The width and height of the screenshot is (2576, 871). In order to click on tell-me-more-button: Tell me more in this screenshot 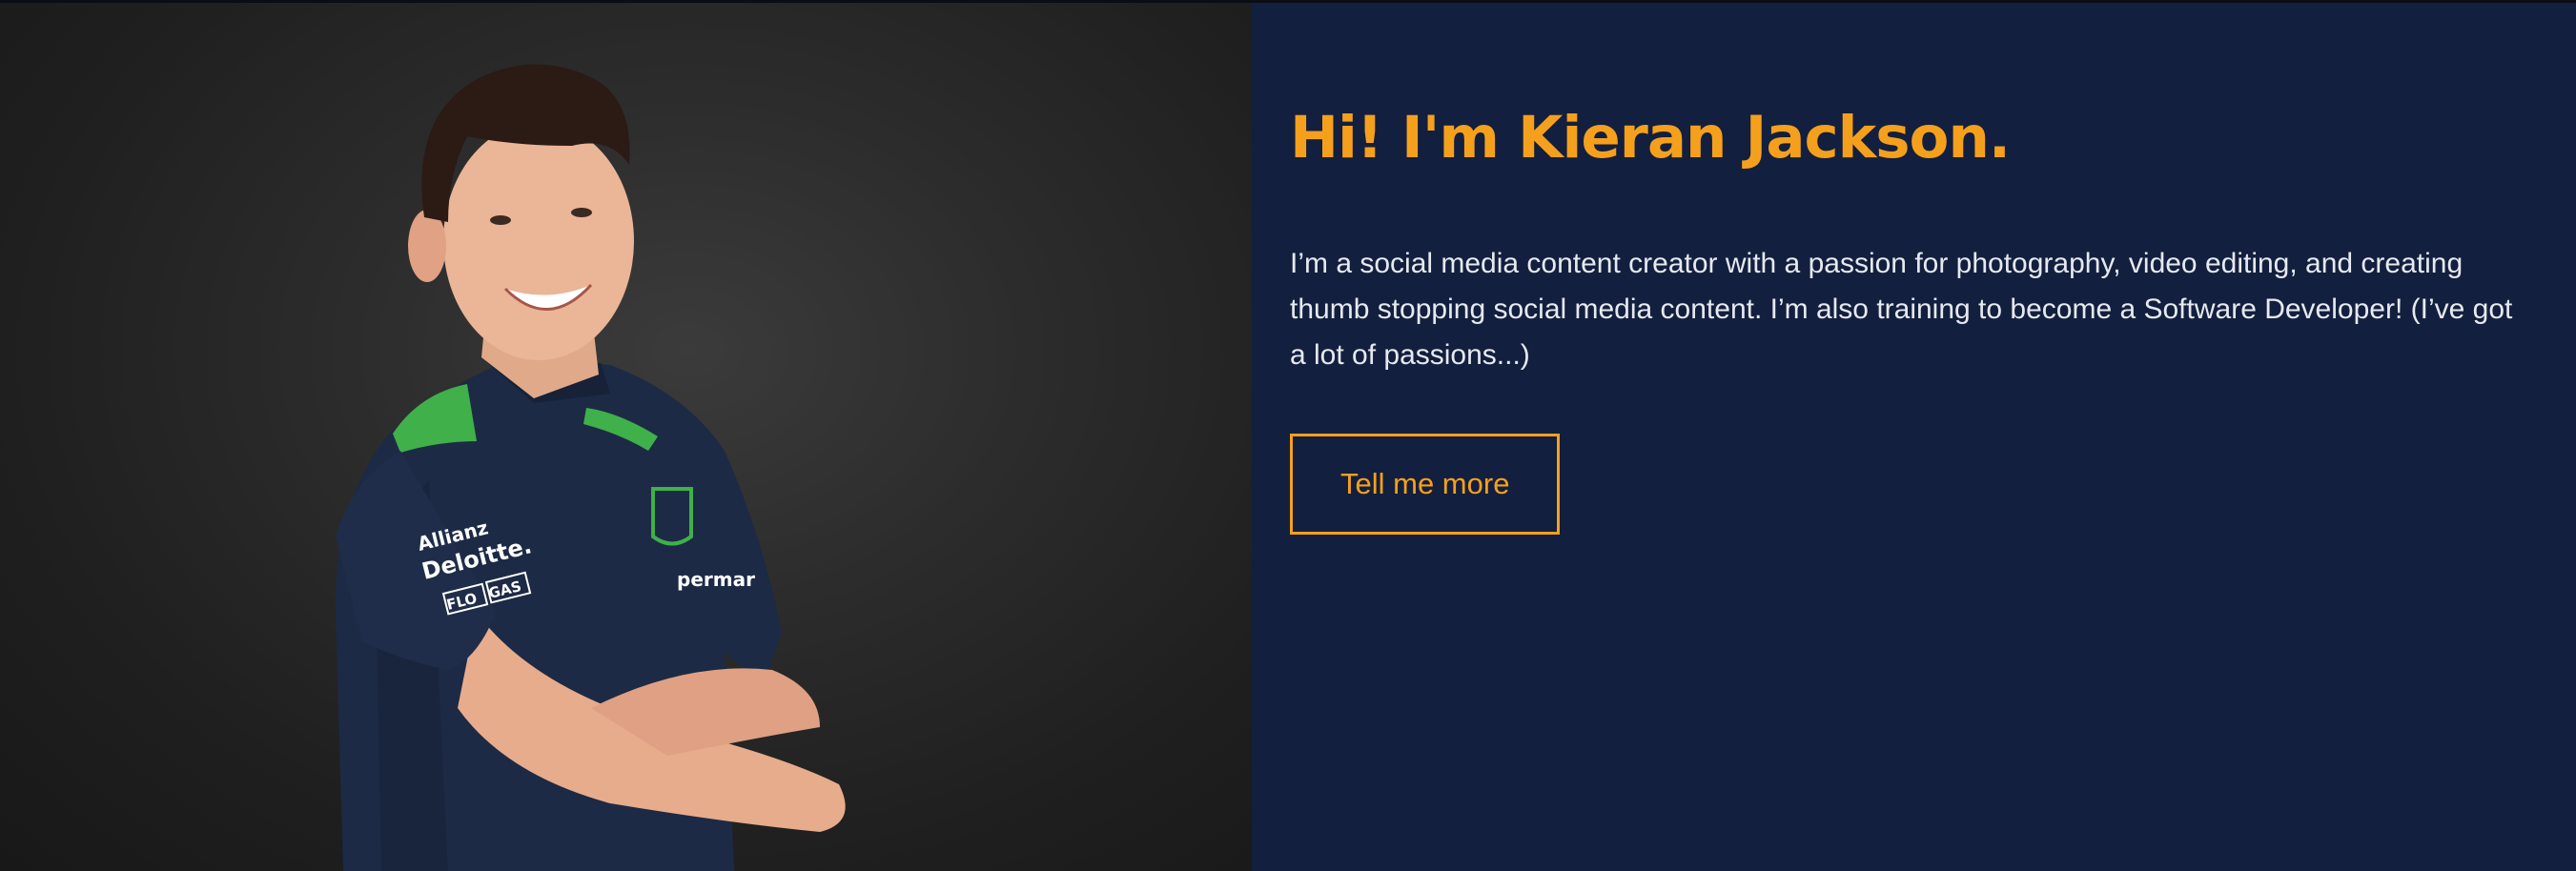, I will do `click(1425, 485)`.